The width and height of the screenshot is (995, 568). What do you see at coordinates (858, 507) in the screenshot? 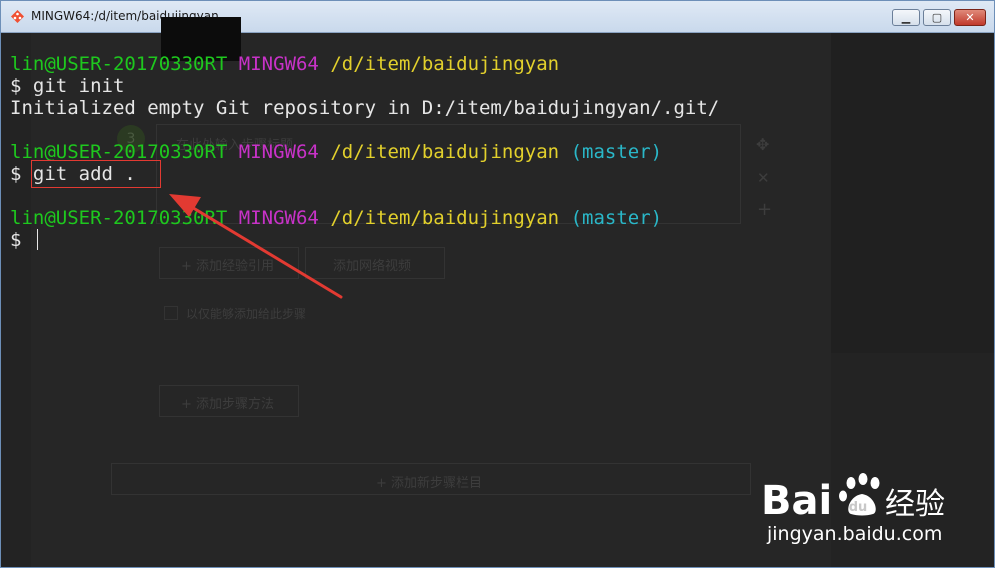
I see `svg-text: du` at bounding box center [858, 507].